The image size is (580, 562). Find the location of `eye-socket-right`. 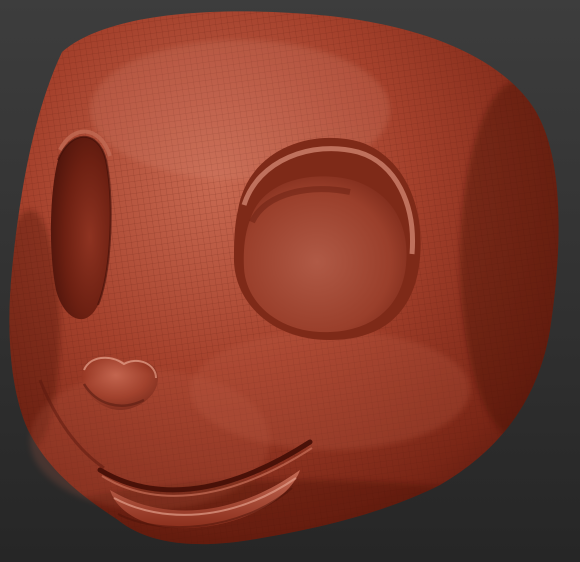

eye-socket-right is located at coordinates (327, 238).